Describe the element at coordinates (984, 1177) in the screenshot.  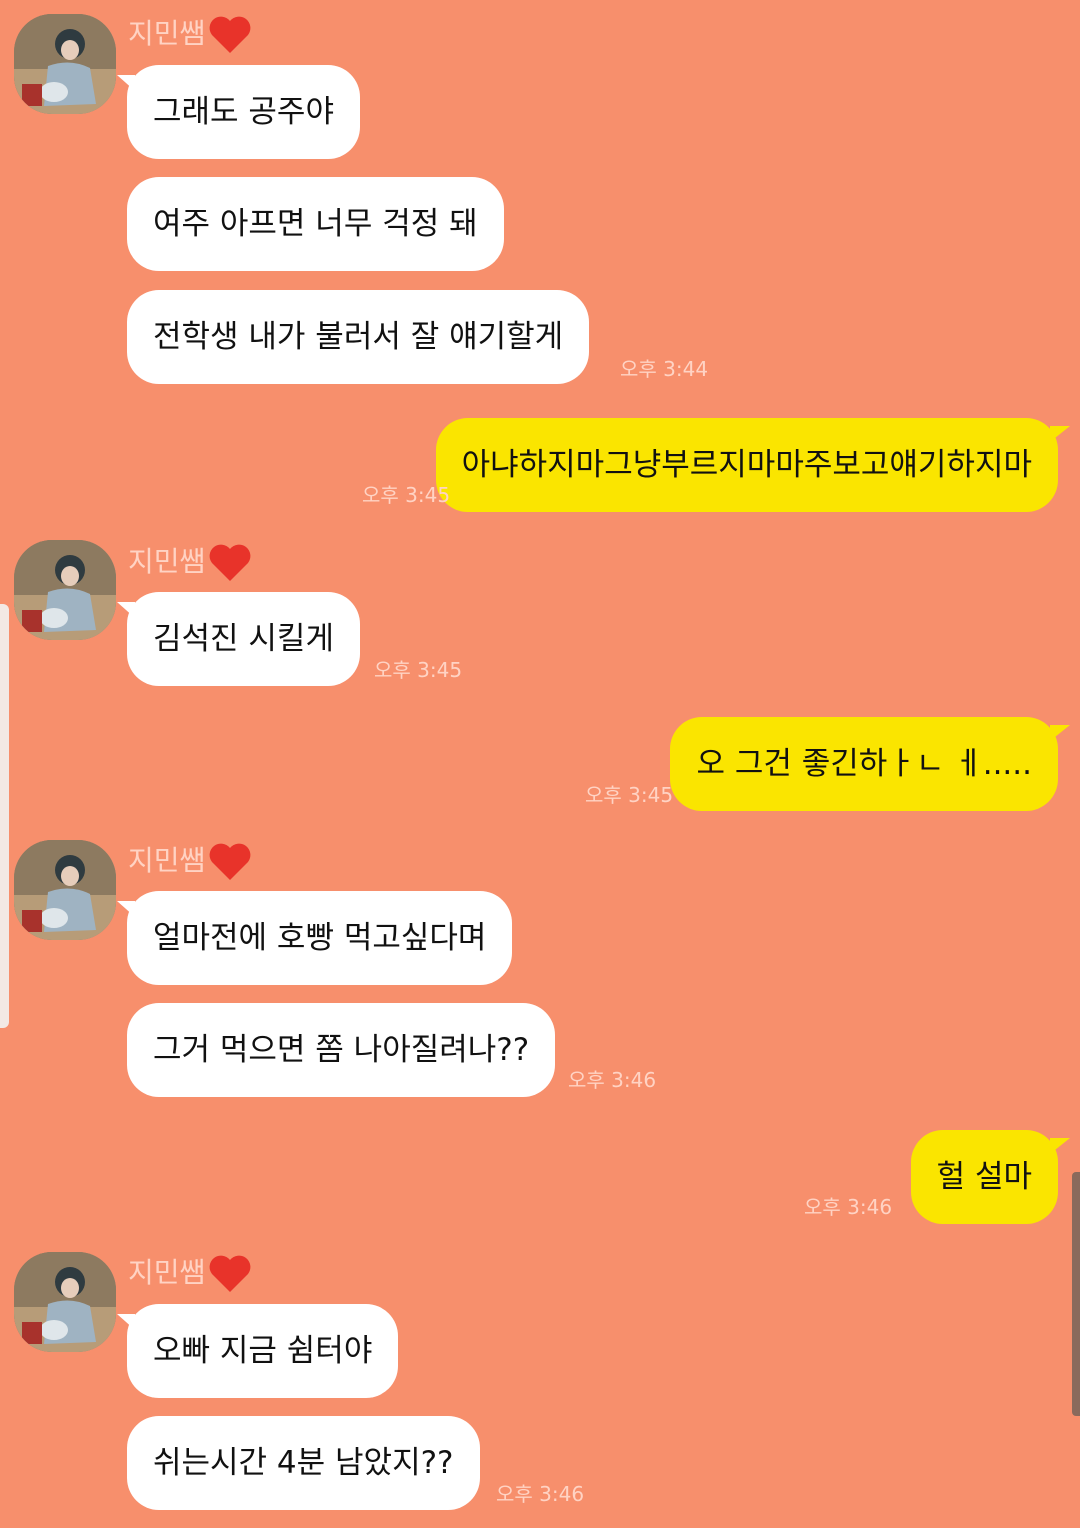
I see `message-text: 헐 설마` at that location.